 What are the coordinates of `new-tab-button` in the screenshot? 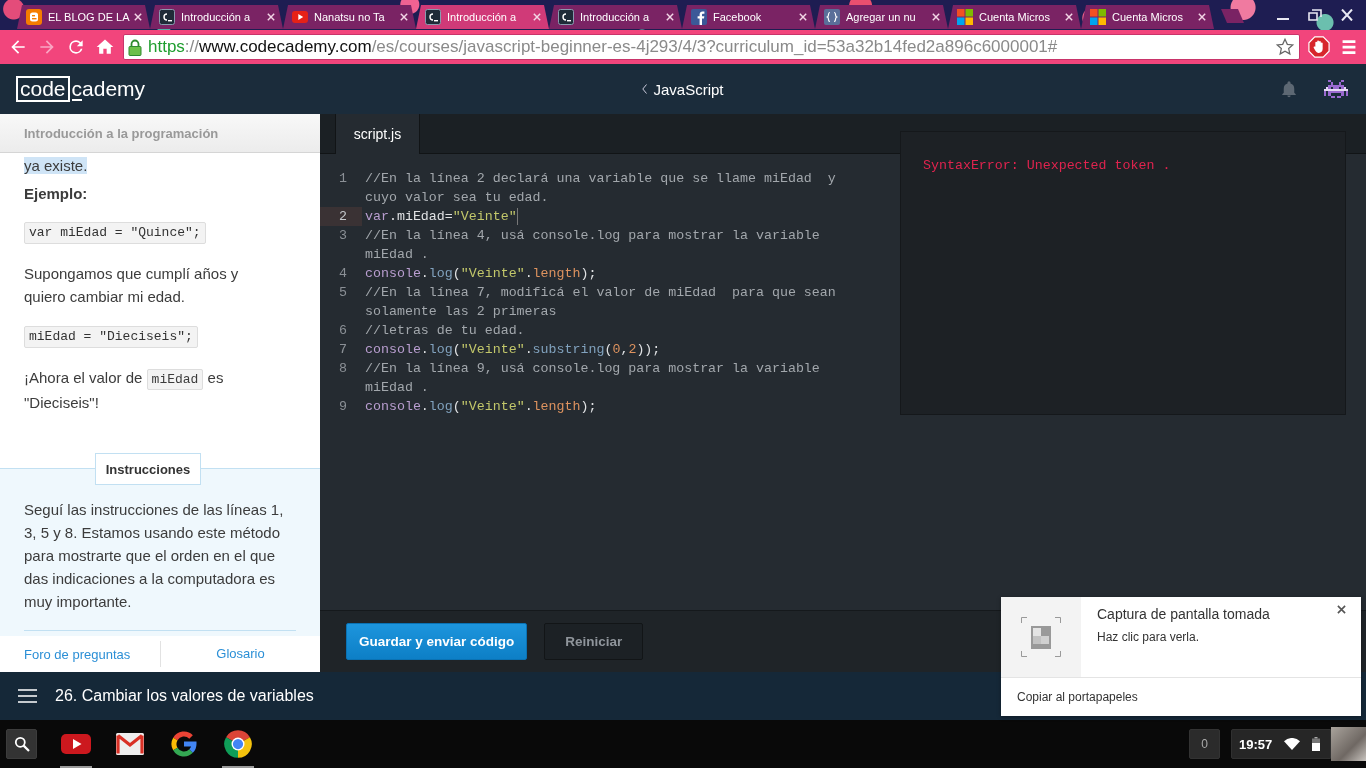 It's located at (1231, 16).